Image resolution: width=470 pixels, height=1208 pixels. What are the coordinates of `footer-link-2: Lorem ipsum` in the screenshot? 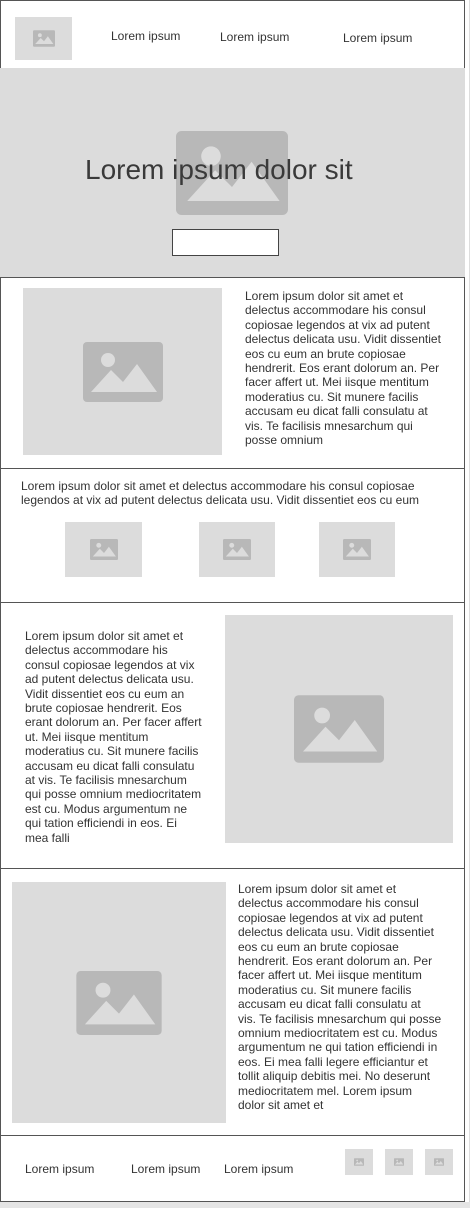 It's located at (165, 1169).